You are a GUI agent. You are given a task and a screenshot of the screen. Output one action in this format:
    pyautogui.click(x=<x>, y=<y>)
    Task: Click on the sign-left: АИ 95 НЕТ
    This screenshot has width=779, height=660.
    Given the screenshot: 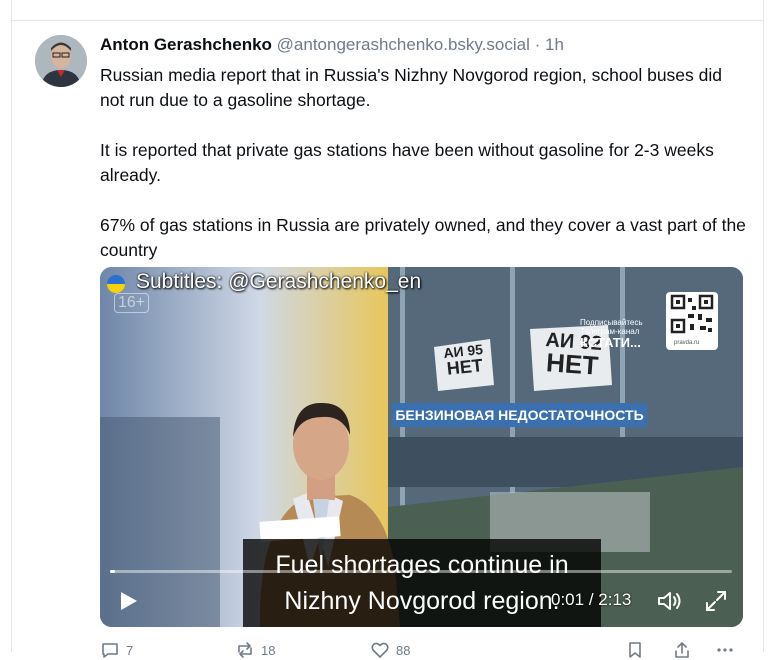 What is the action you would take?
    pyautogui.click(x=463, y=359)
    